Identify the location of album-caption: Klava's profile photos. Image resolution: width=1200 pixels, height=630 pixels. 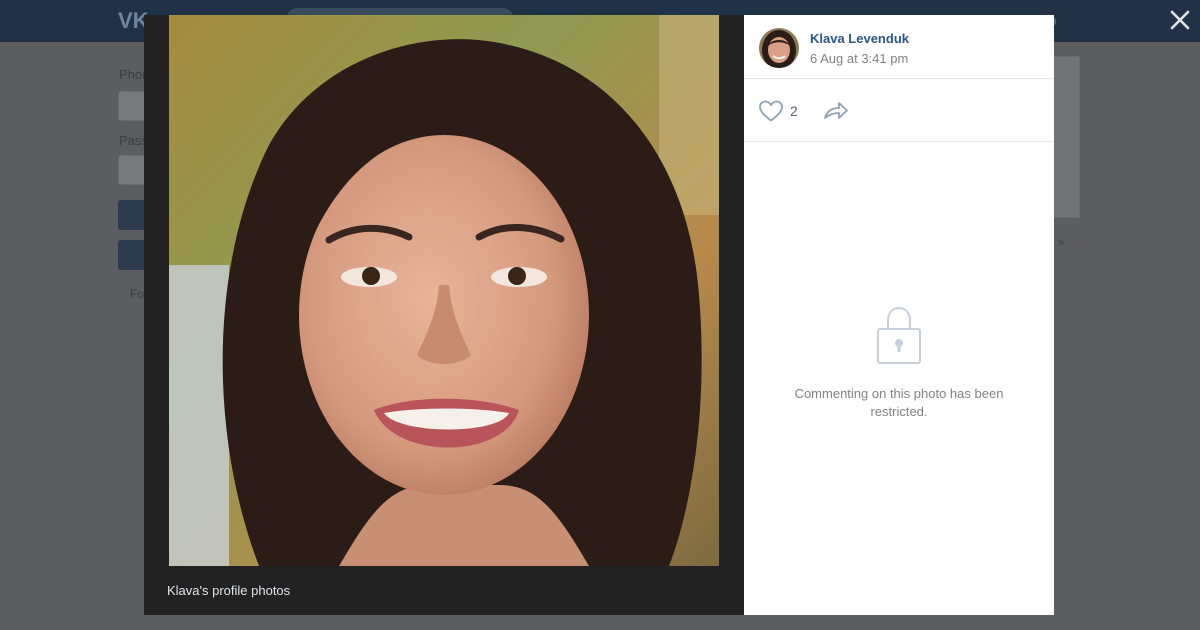
(228, 590).